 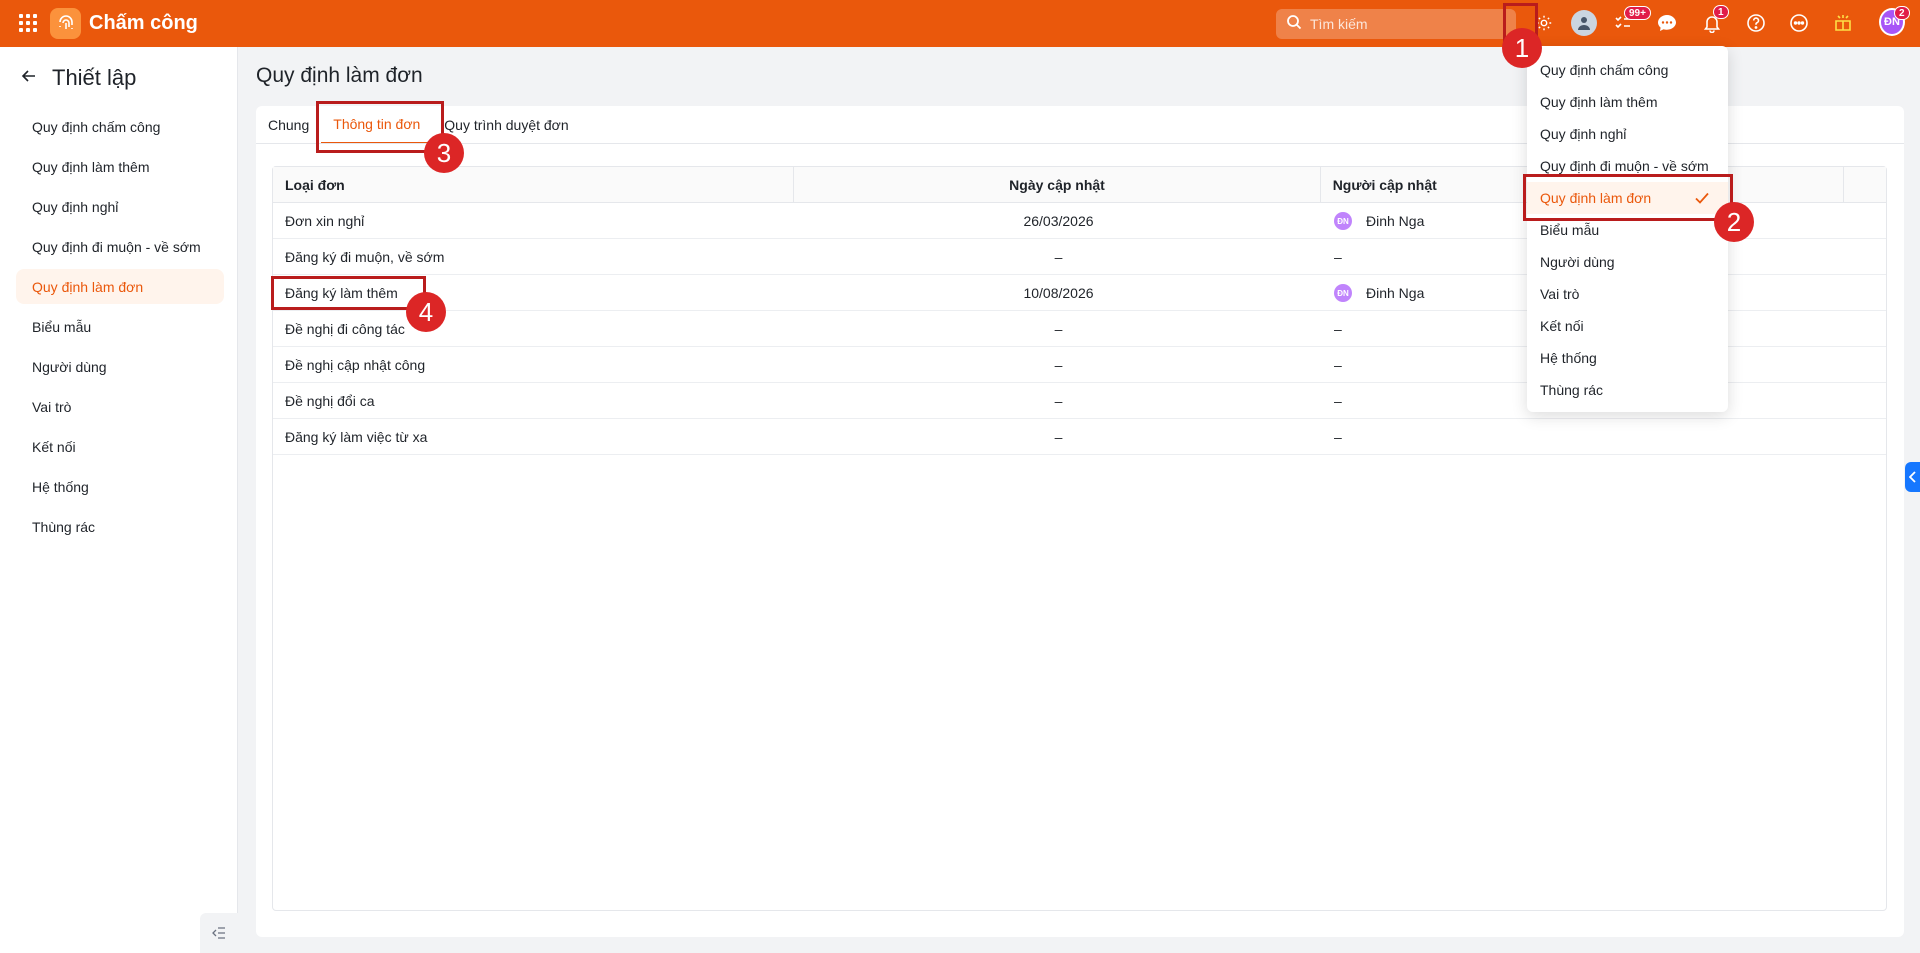 What do you see at coordinates (219, 933) in the screenshot?
I see `collapse-sidebar-icon` at bounding box center [219, 933].